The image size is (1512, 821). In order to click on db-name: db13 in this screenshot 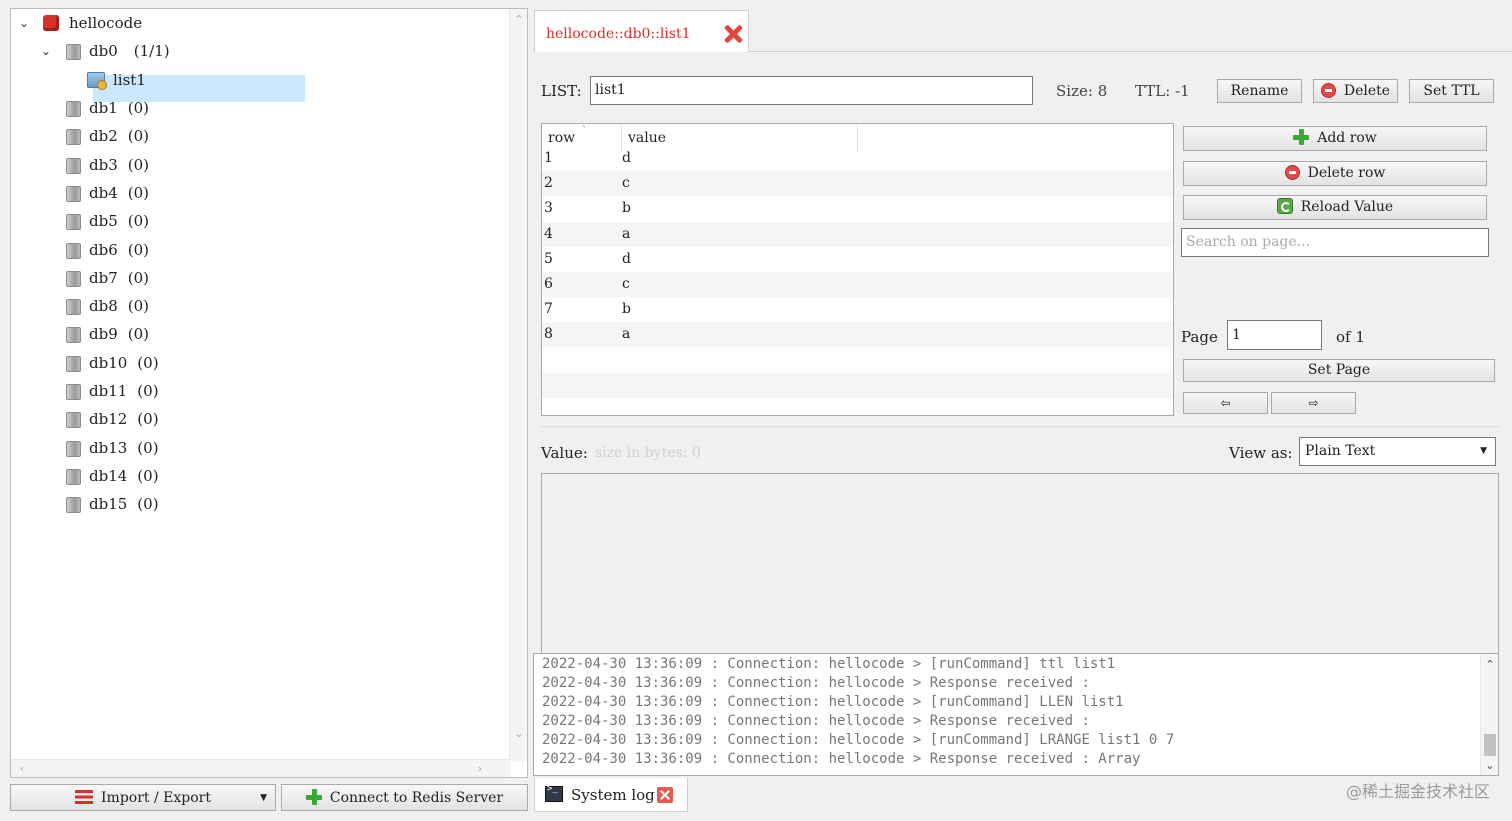, I will do `click(108, 447)`.